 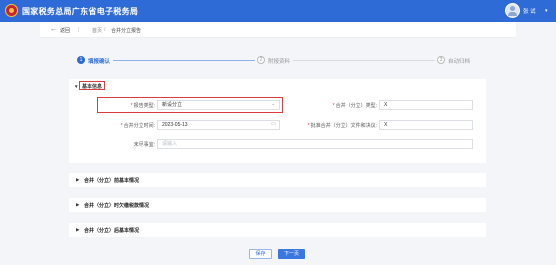 What do you see at coordinates (273, 104) in the screenshot?
I see `chevron-down-icon: ⌄` at bounding box center [273, 104].